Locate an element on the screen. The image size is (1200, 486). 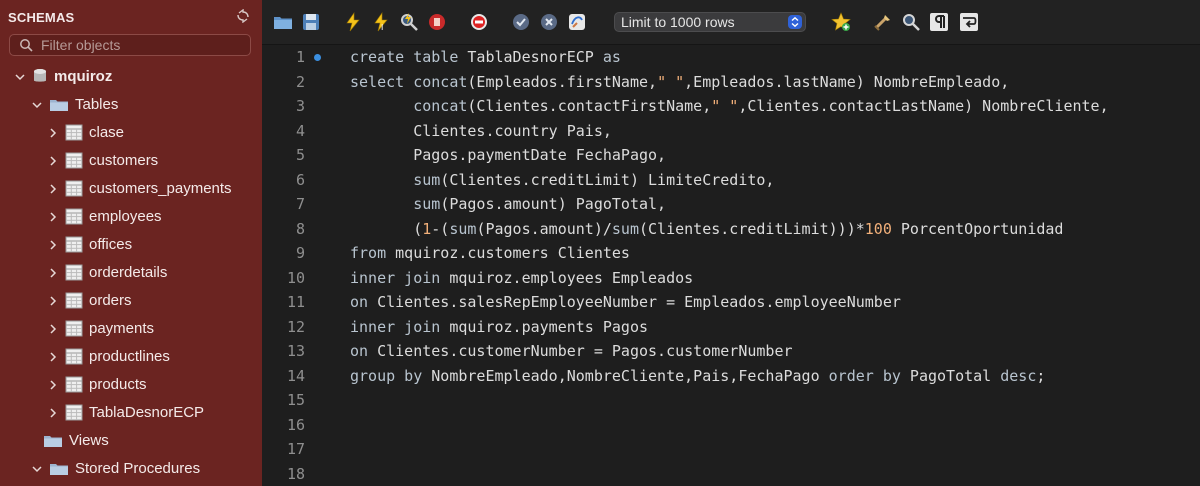
table-item-label: TablaDesnorECP is located at coordinates (147, 412).